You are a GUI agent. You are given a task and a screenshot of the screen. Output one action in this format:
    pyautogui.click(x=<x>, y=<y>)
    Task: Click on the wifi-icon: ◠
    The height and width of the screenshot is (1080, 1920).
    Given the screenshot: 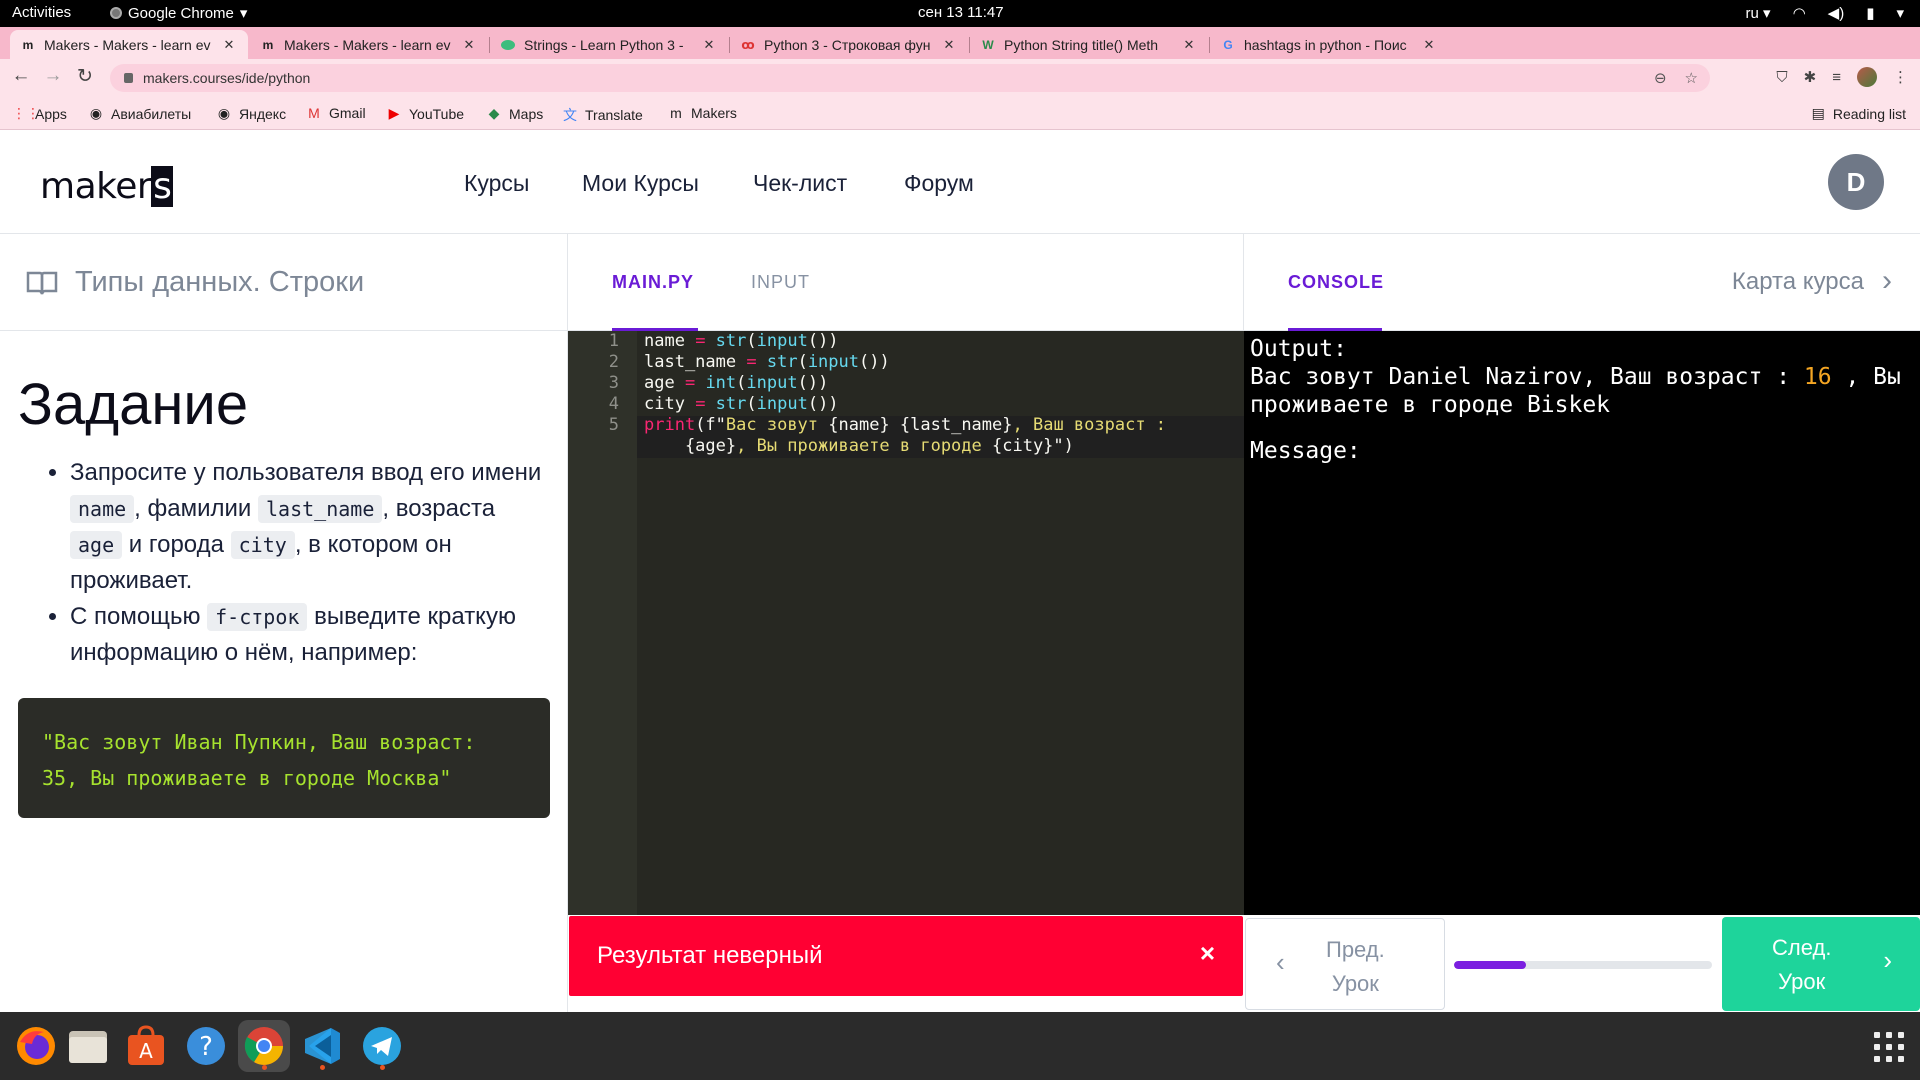 What is the action you would take?
    pyautogui.click(x=1799, y=13)
    